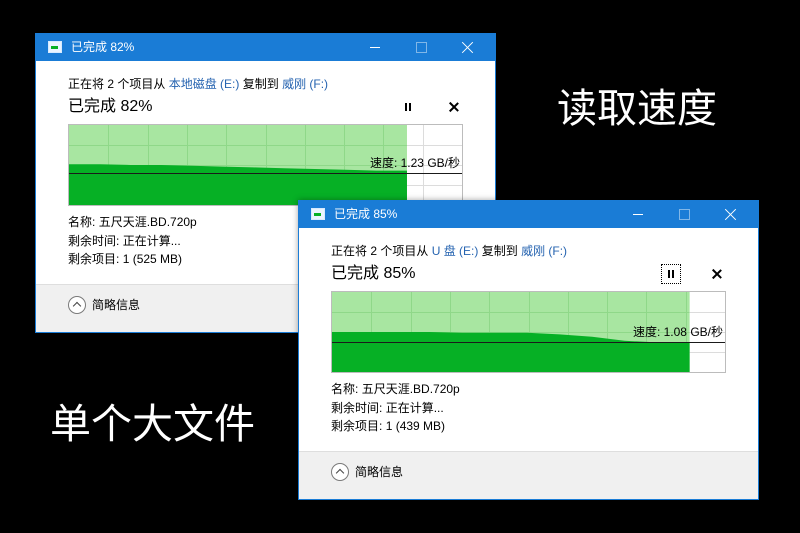 This screenshot has width=800, height=533. What do you see at coordinates (152, 424) in the screenshot?
I see `caption-single-large-file: 单个大文件` at bounding box center [152, 424].